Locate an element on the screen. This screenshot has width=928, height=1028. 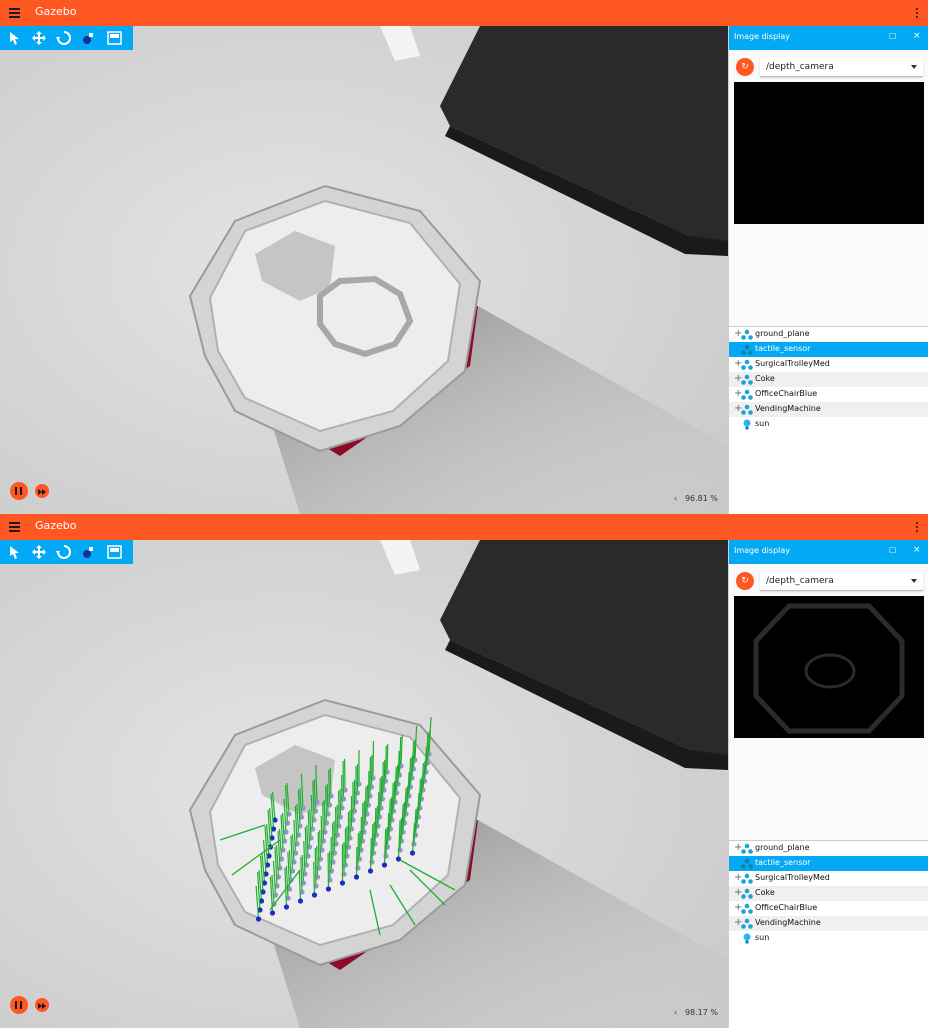
entity-label: Coke is located at coordinates (765, 892).